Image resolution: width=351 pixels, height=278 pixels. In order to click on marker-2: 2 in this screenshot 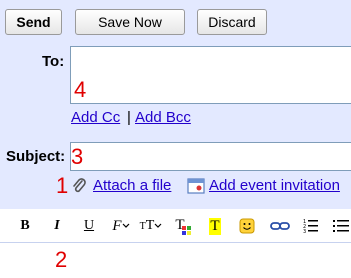, I will do `click(61, 259)`.